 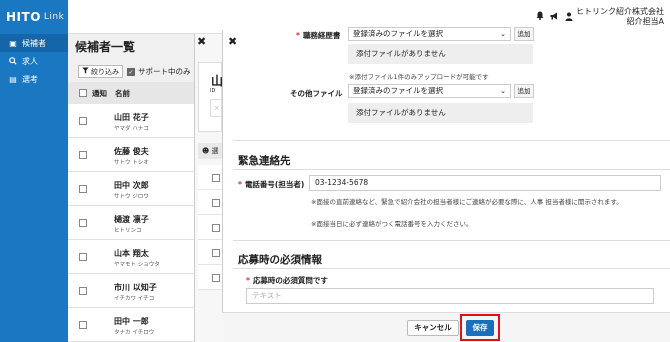 I want to click on search-icon, so click(x=13, y=61).